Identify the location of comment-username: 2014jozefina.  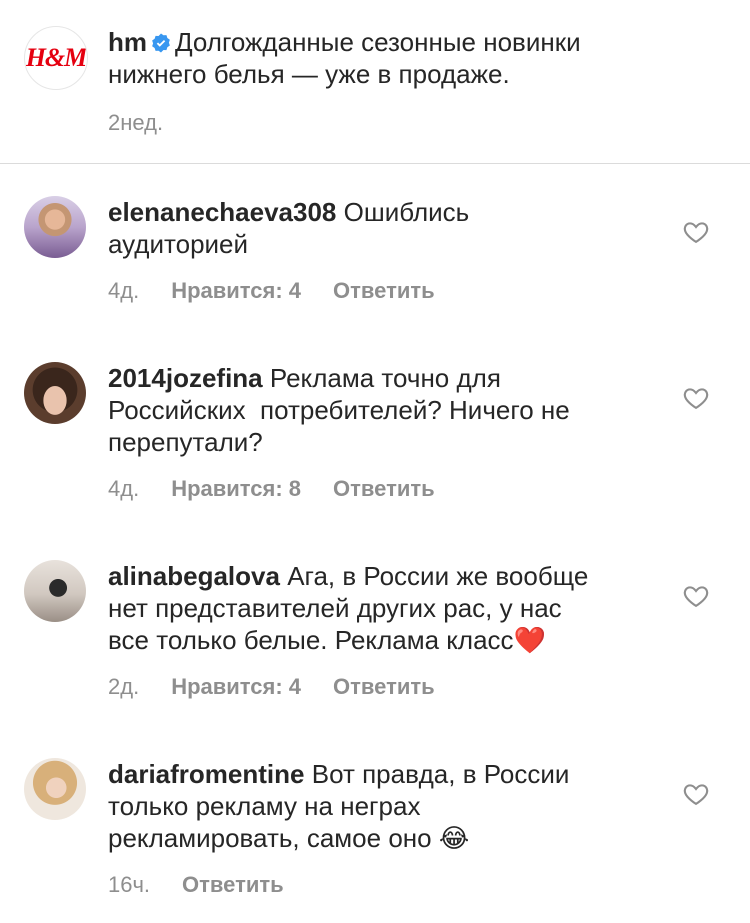
(185, 378).